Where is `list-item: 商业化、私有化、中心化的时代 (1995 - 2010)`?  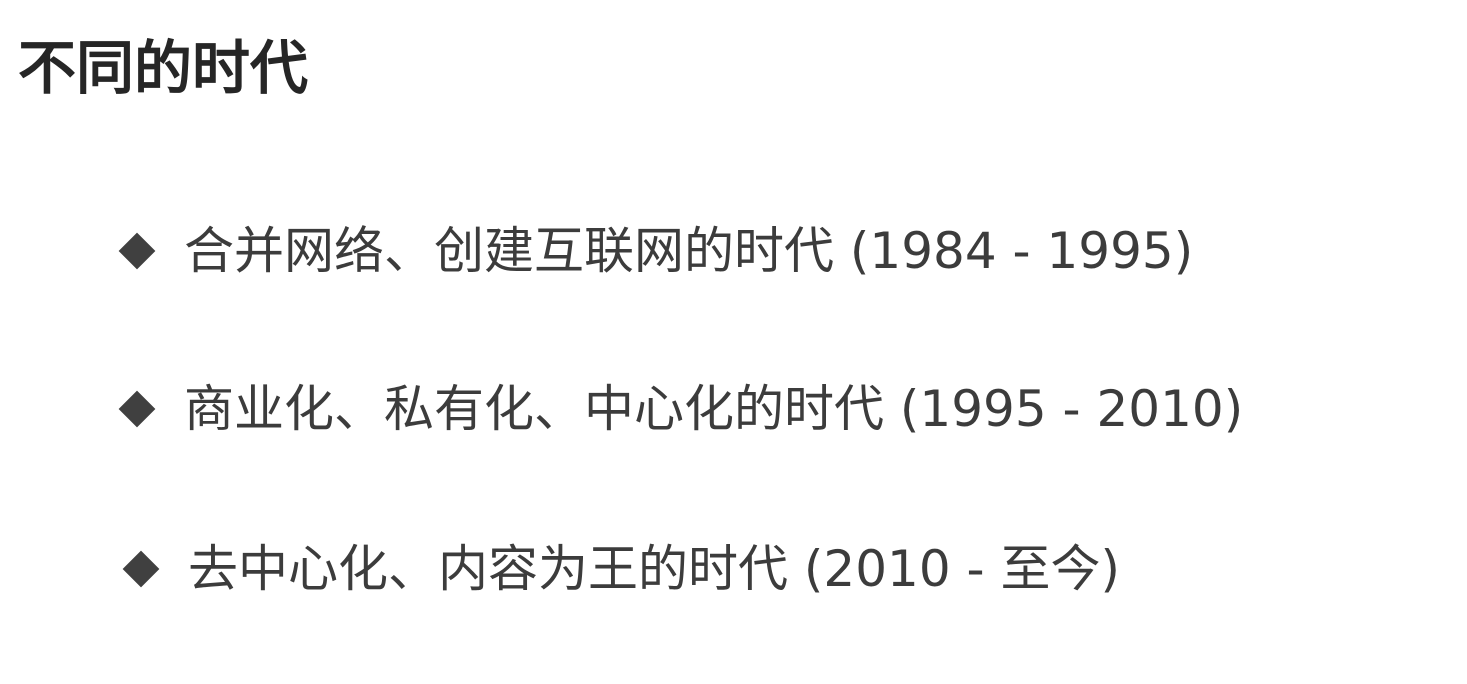 list-item: 商业化、私有化、中心化的时代 (1995 - 2010) is located at coordinates (679, 409).